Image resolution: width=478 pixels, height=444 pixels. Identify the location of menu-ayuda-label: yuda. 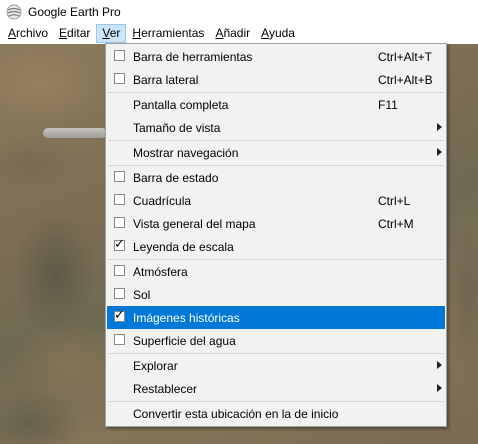
(281, 33).